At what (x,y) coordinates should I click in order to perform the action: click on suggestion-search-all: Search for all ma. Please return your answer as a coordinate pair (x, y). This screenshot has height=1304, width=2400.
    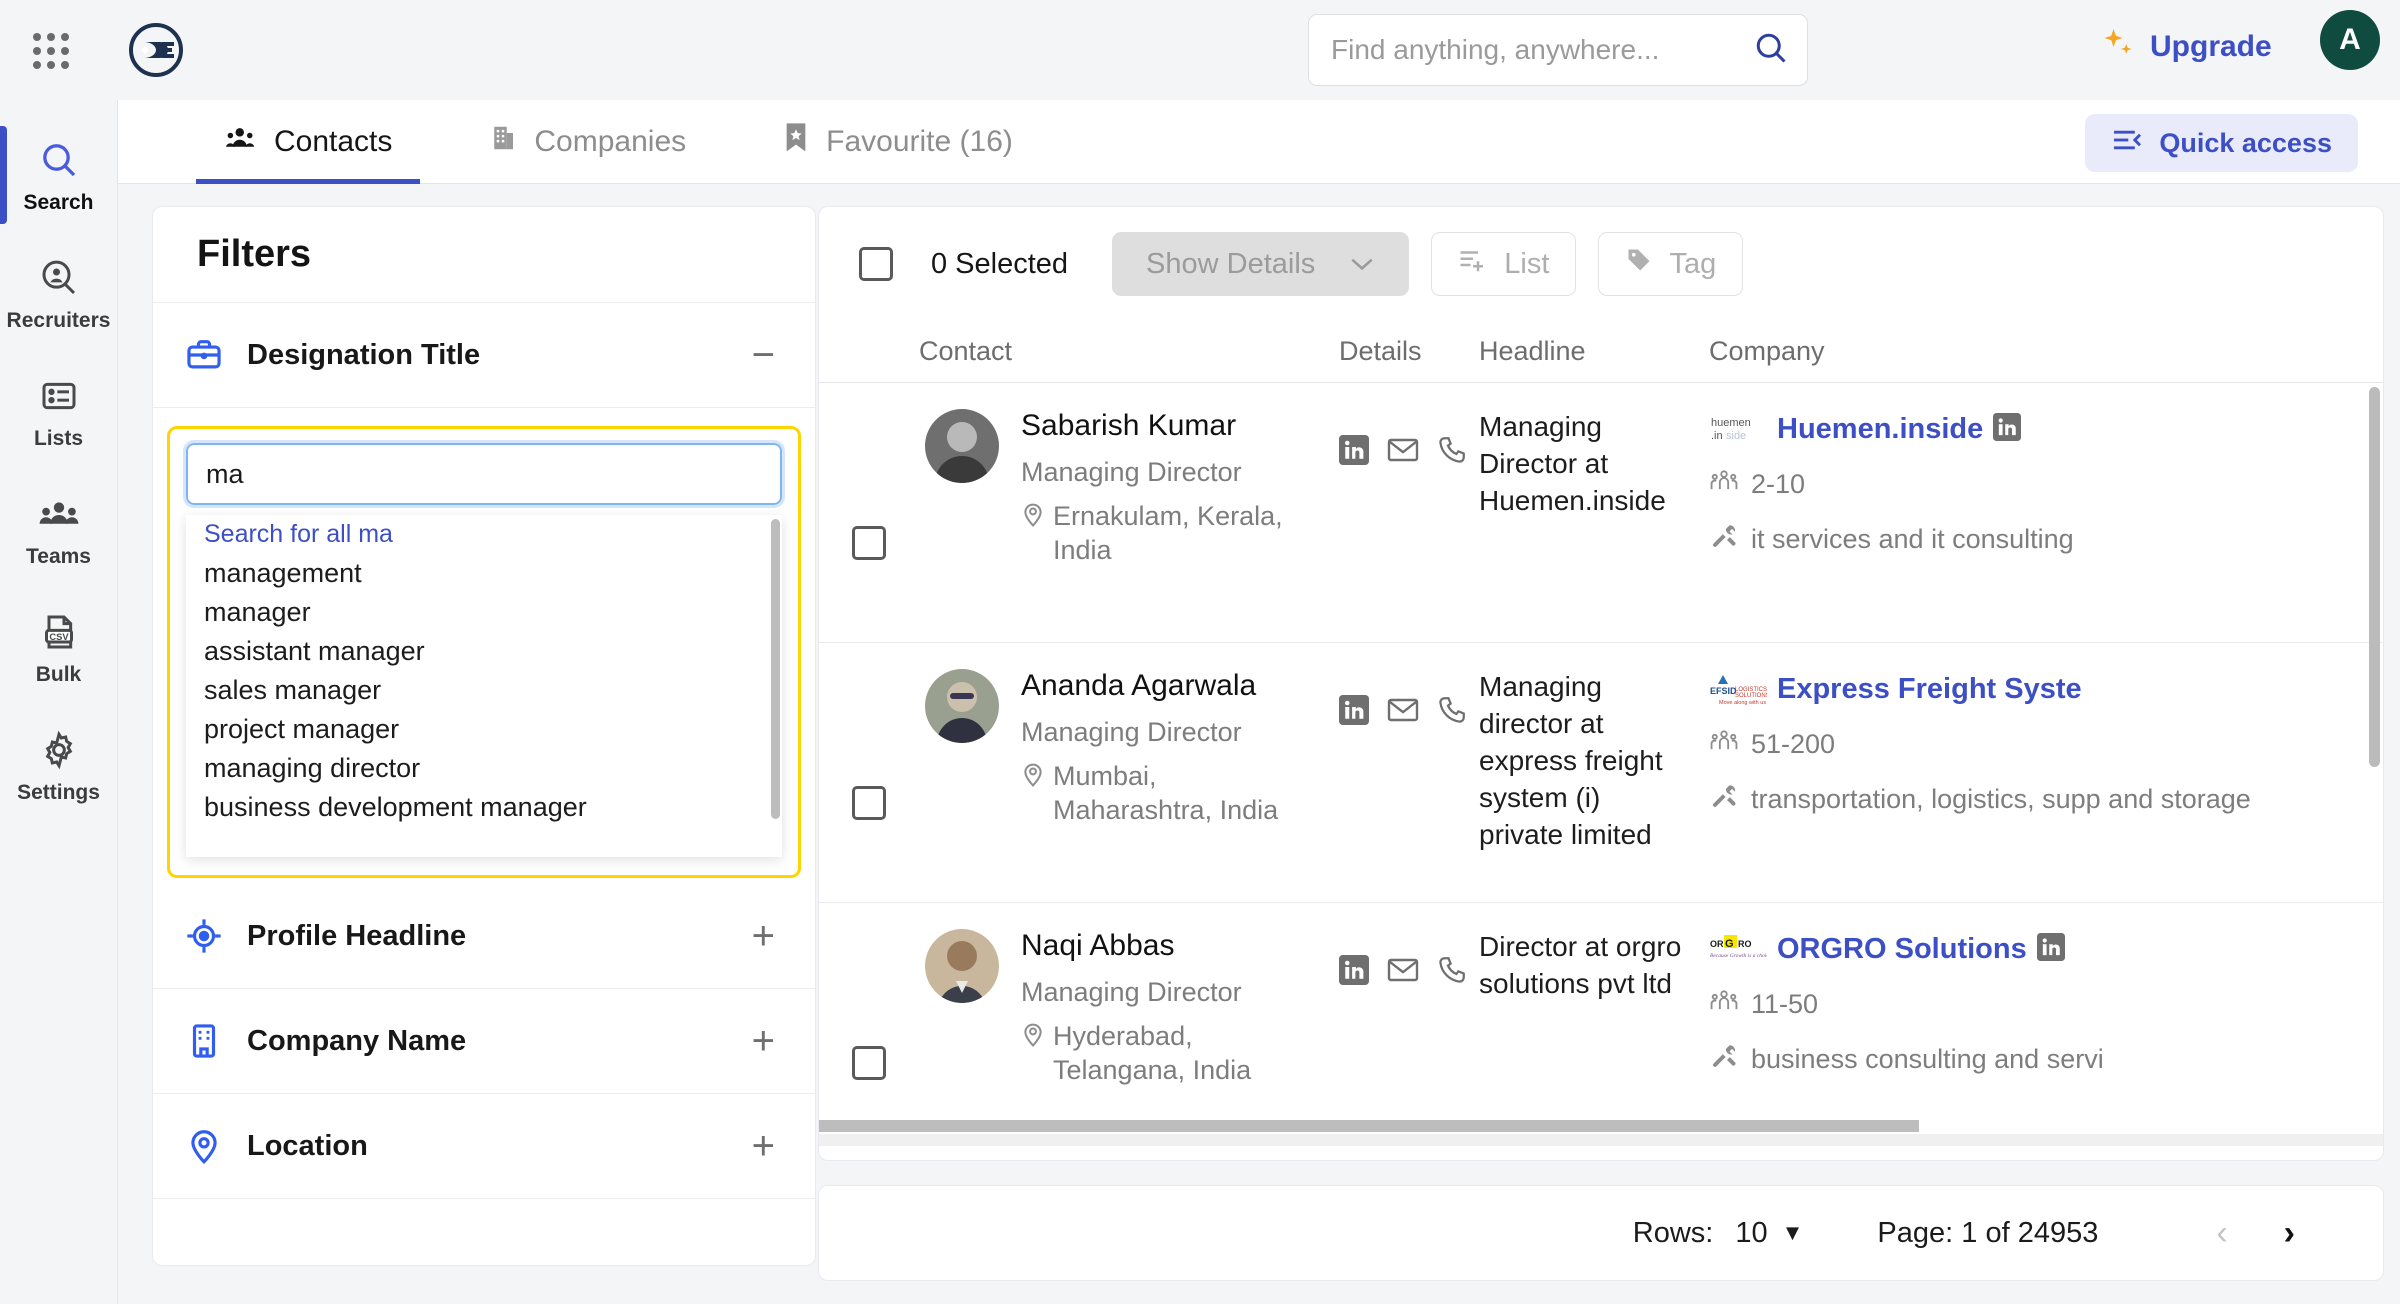
    Looking at the image, I should click on (484, 534).